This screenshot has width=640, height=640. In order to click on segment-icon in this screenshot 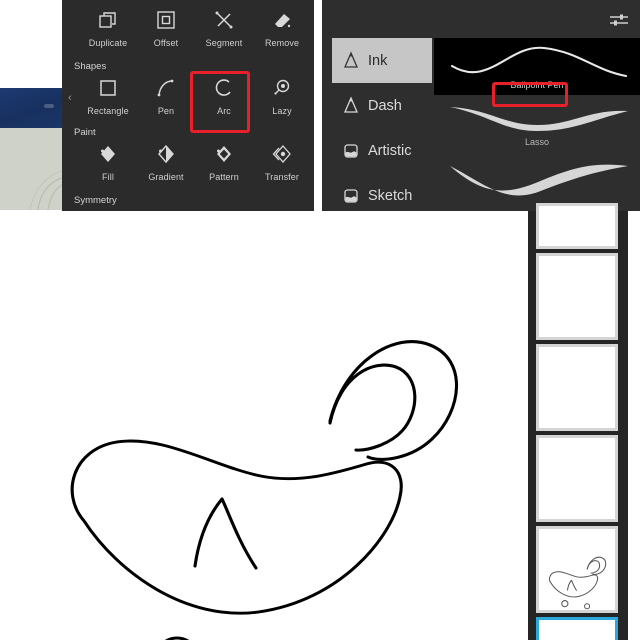, I will do `click(224, 20)`.